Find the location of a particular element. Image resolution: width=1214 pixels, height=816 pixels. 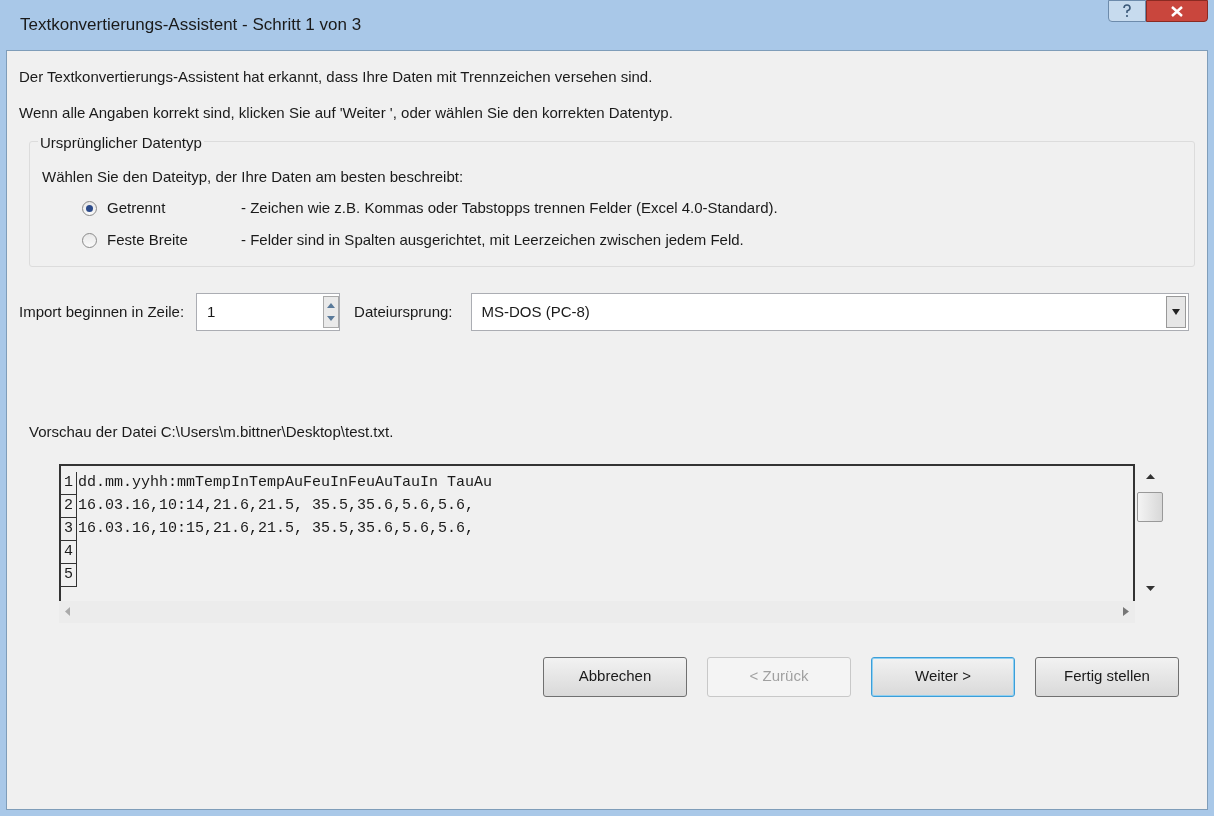

dialog-button: Weiter > is located at coordinates (943, 676).